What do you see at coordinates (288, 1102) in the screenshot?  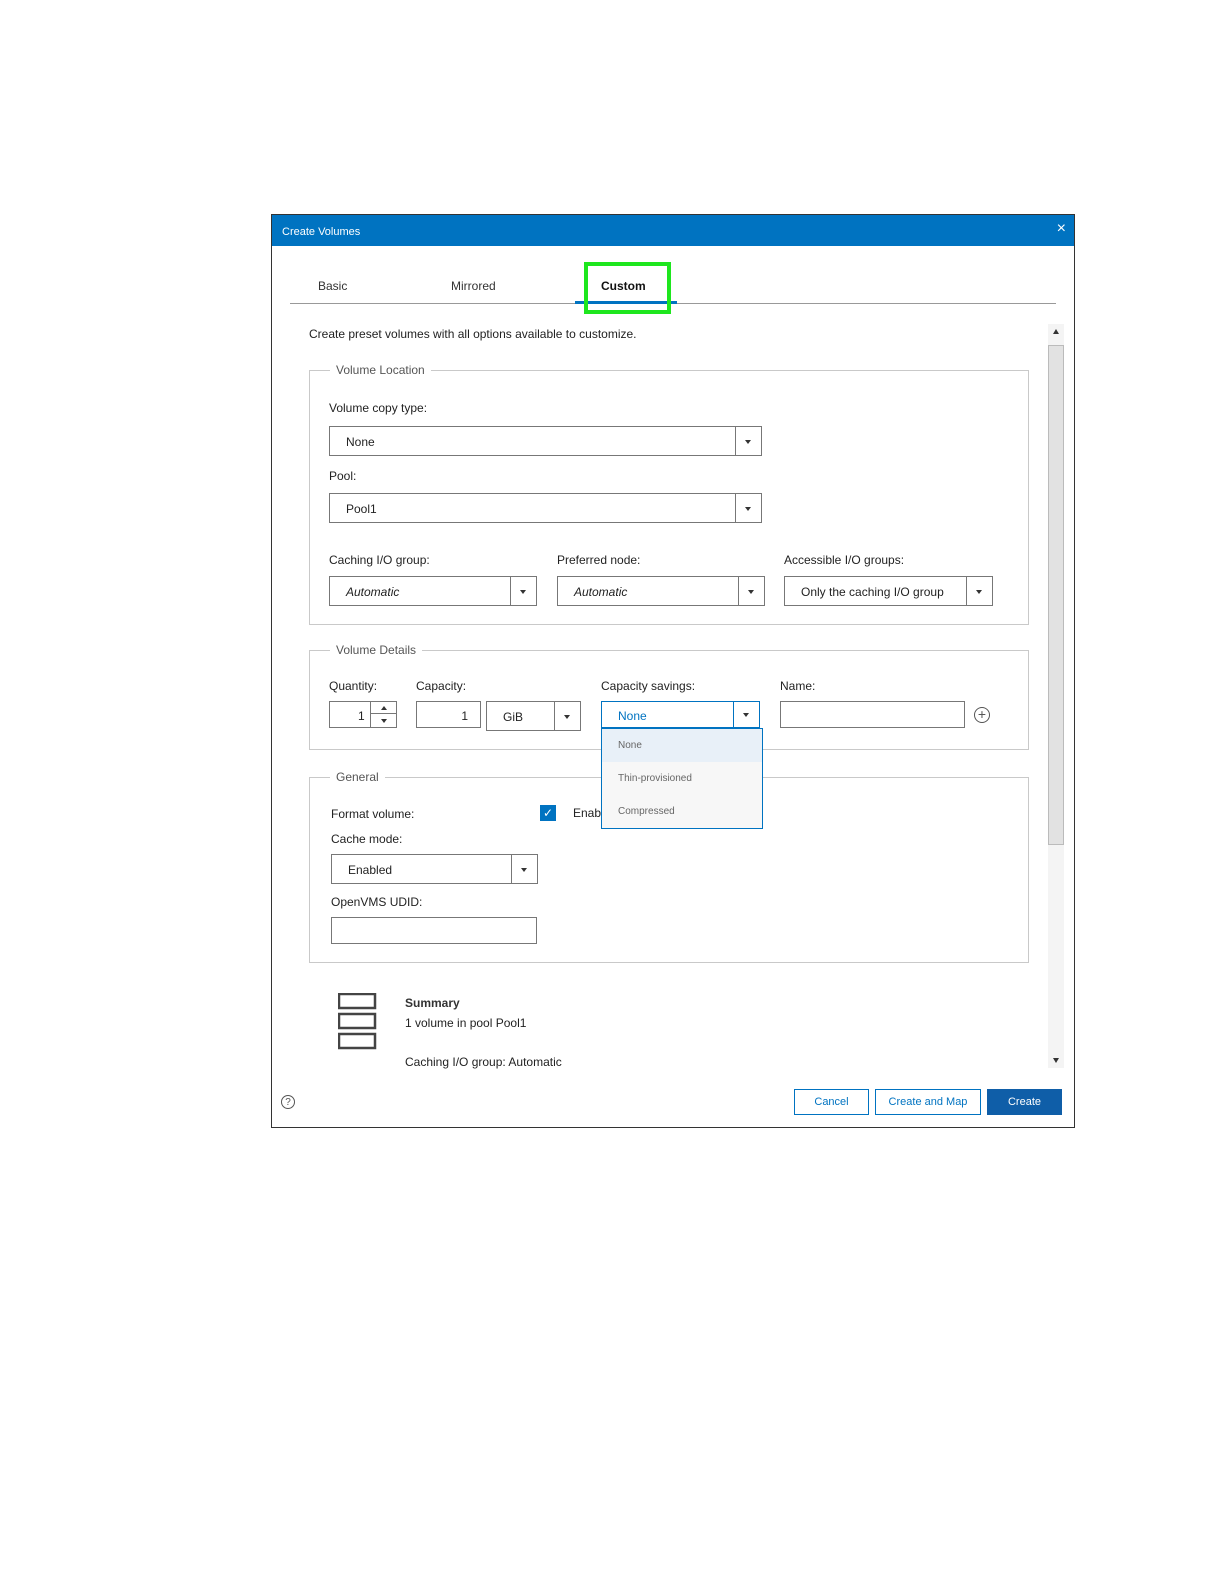 I see `help-icon: ?` at bounding box center [288, 1102].